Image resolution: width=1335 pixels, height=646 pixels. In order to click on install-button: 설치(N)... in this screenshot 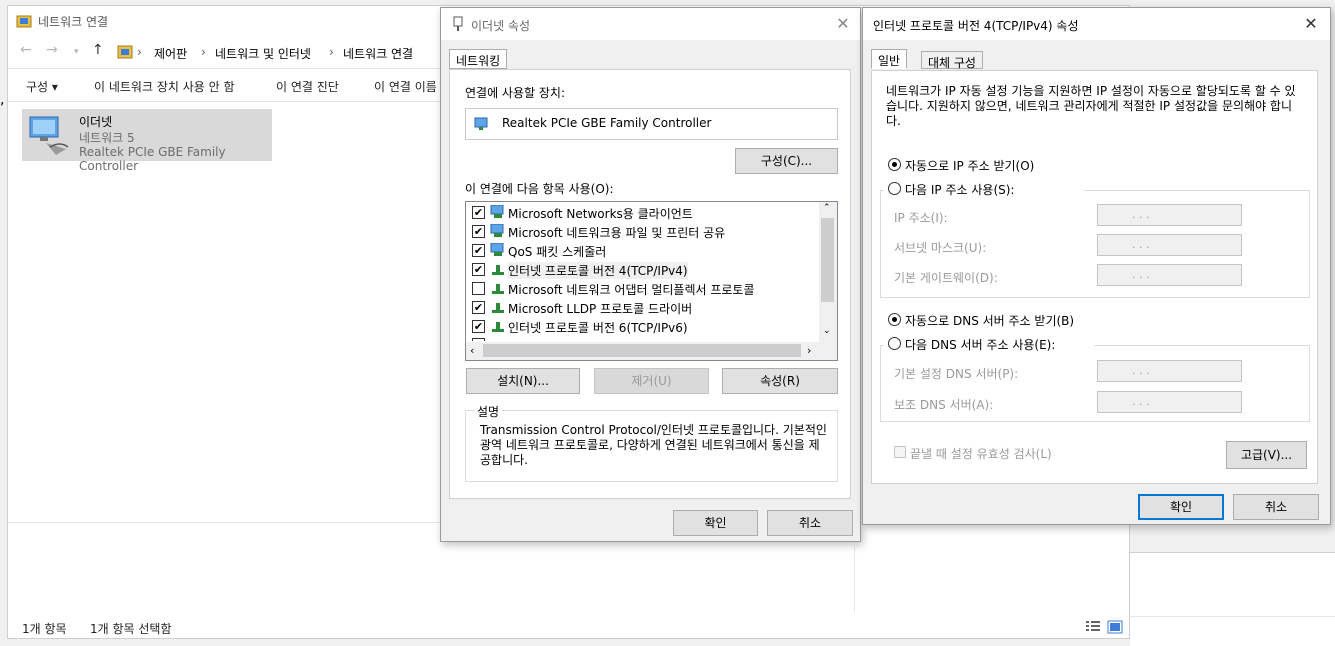, I will do `click(523, 381)`.